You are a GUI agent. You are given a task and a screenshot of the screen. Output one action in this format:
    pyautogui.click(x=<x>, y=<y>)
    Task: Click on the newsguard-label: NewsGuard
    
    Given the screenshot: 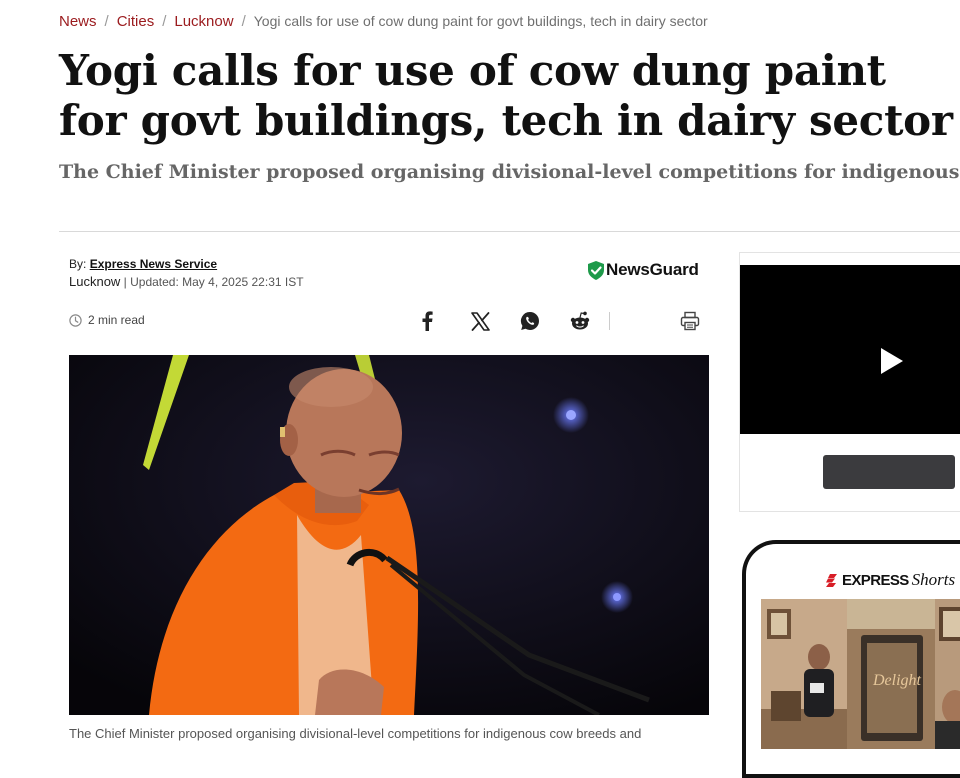 What is the action you would take?
    pyautogui.click(x=652, y=269)
    